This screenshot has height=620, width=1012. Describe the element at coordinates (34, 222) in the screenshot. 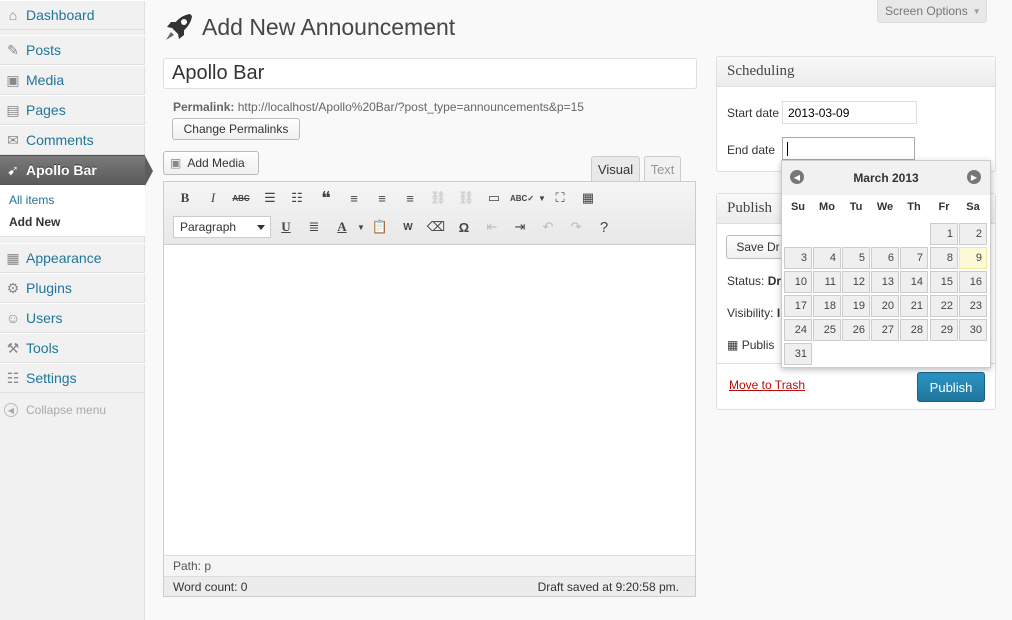

I see `submenu-item-add-new: Add New` at that location.